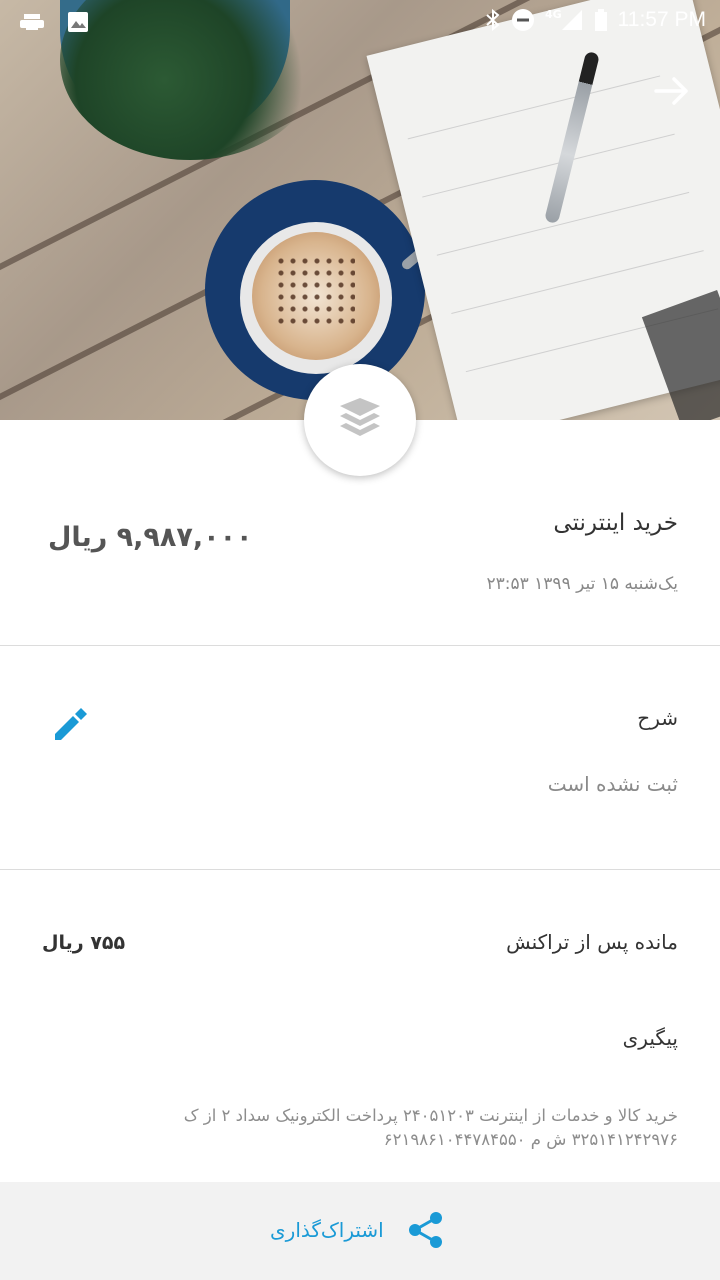 The height and width of the screenshot is (1280, 720). I want to click on pencil-icon, so click(70, 724).